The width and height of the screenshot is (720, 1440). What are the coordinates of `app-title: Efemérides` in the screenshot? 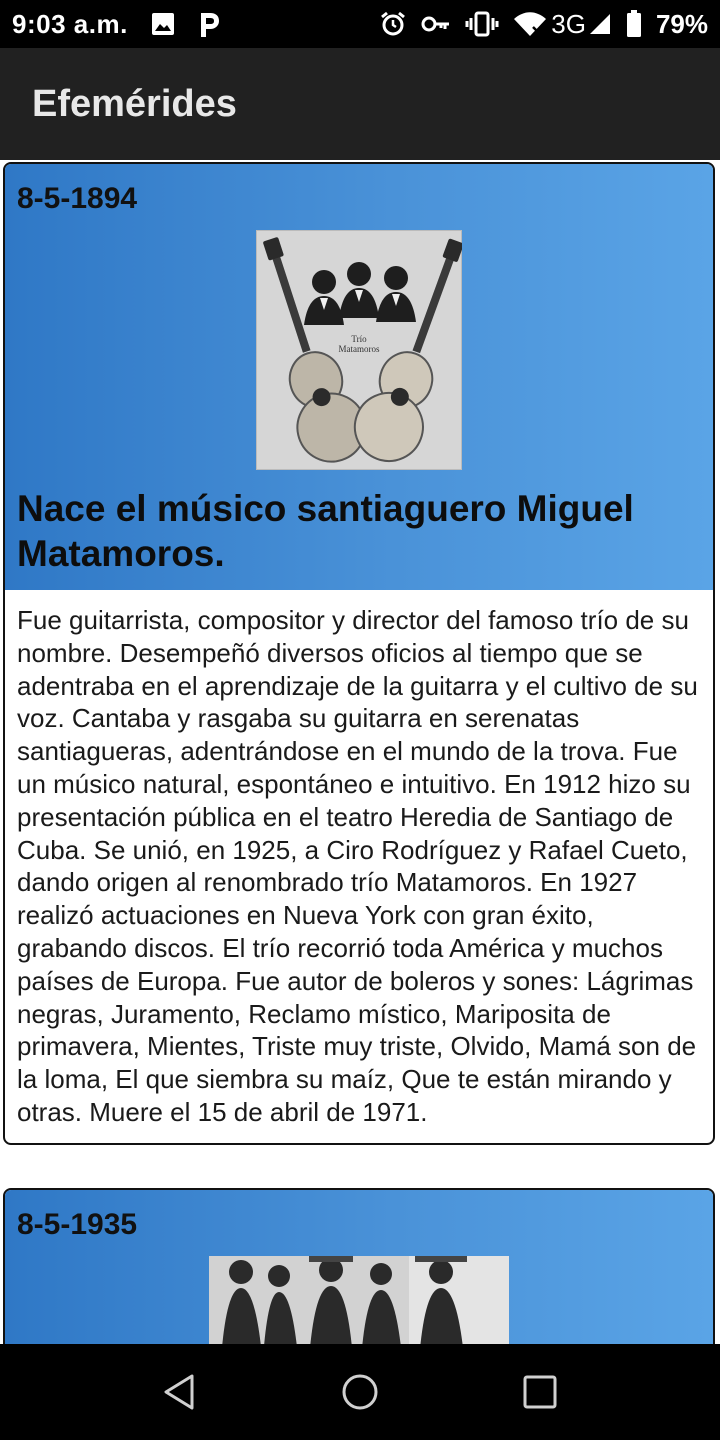 It's located at (134, 103).